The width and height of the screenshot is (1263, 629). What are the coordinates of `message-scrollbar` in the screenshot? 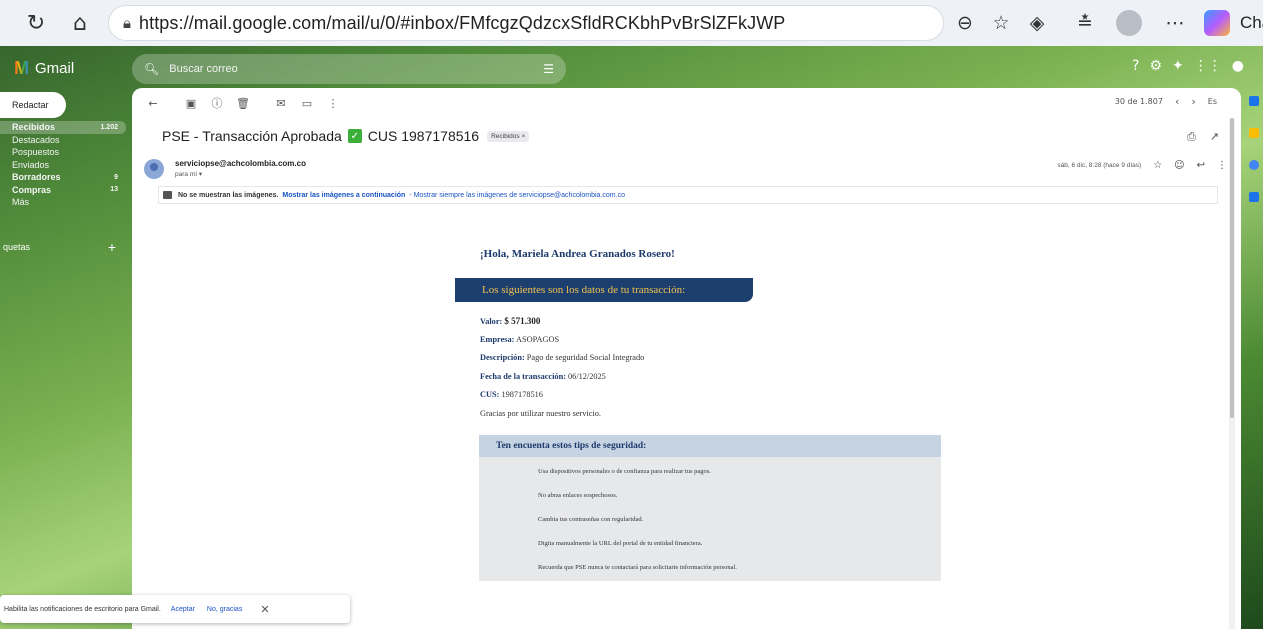 It's located at (1232, 373).